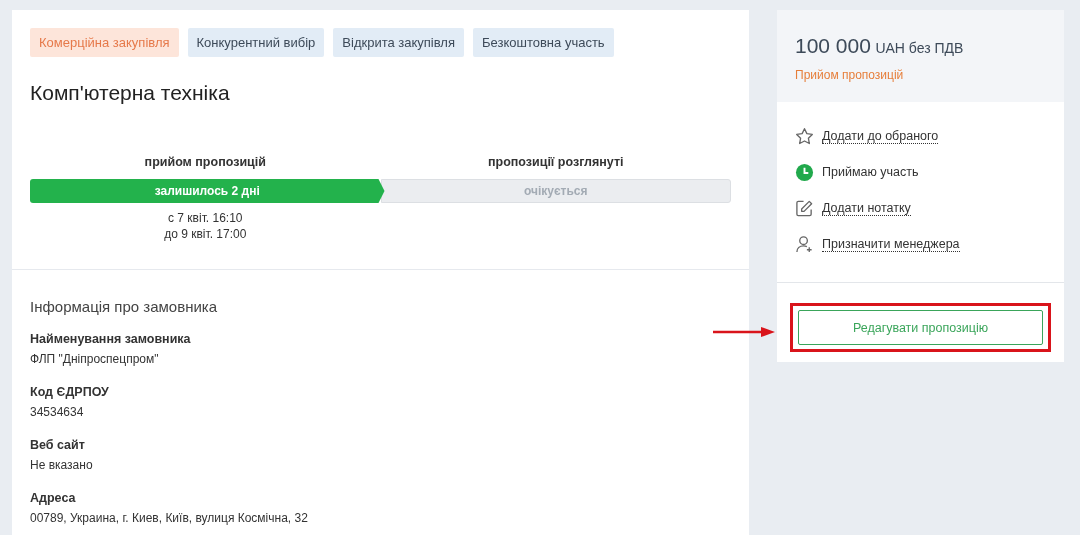  What do you see at coordinates (58, 445) in the screenshot?
I see `field-label: Веб сайт` at bounding box center [58, 445].